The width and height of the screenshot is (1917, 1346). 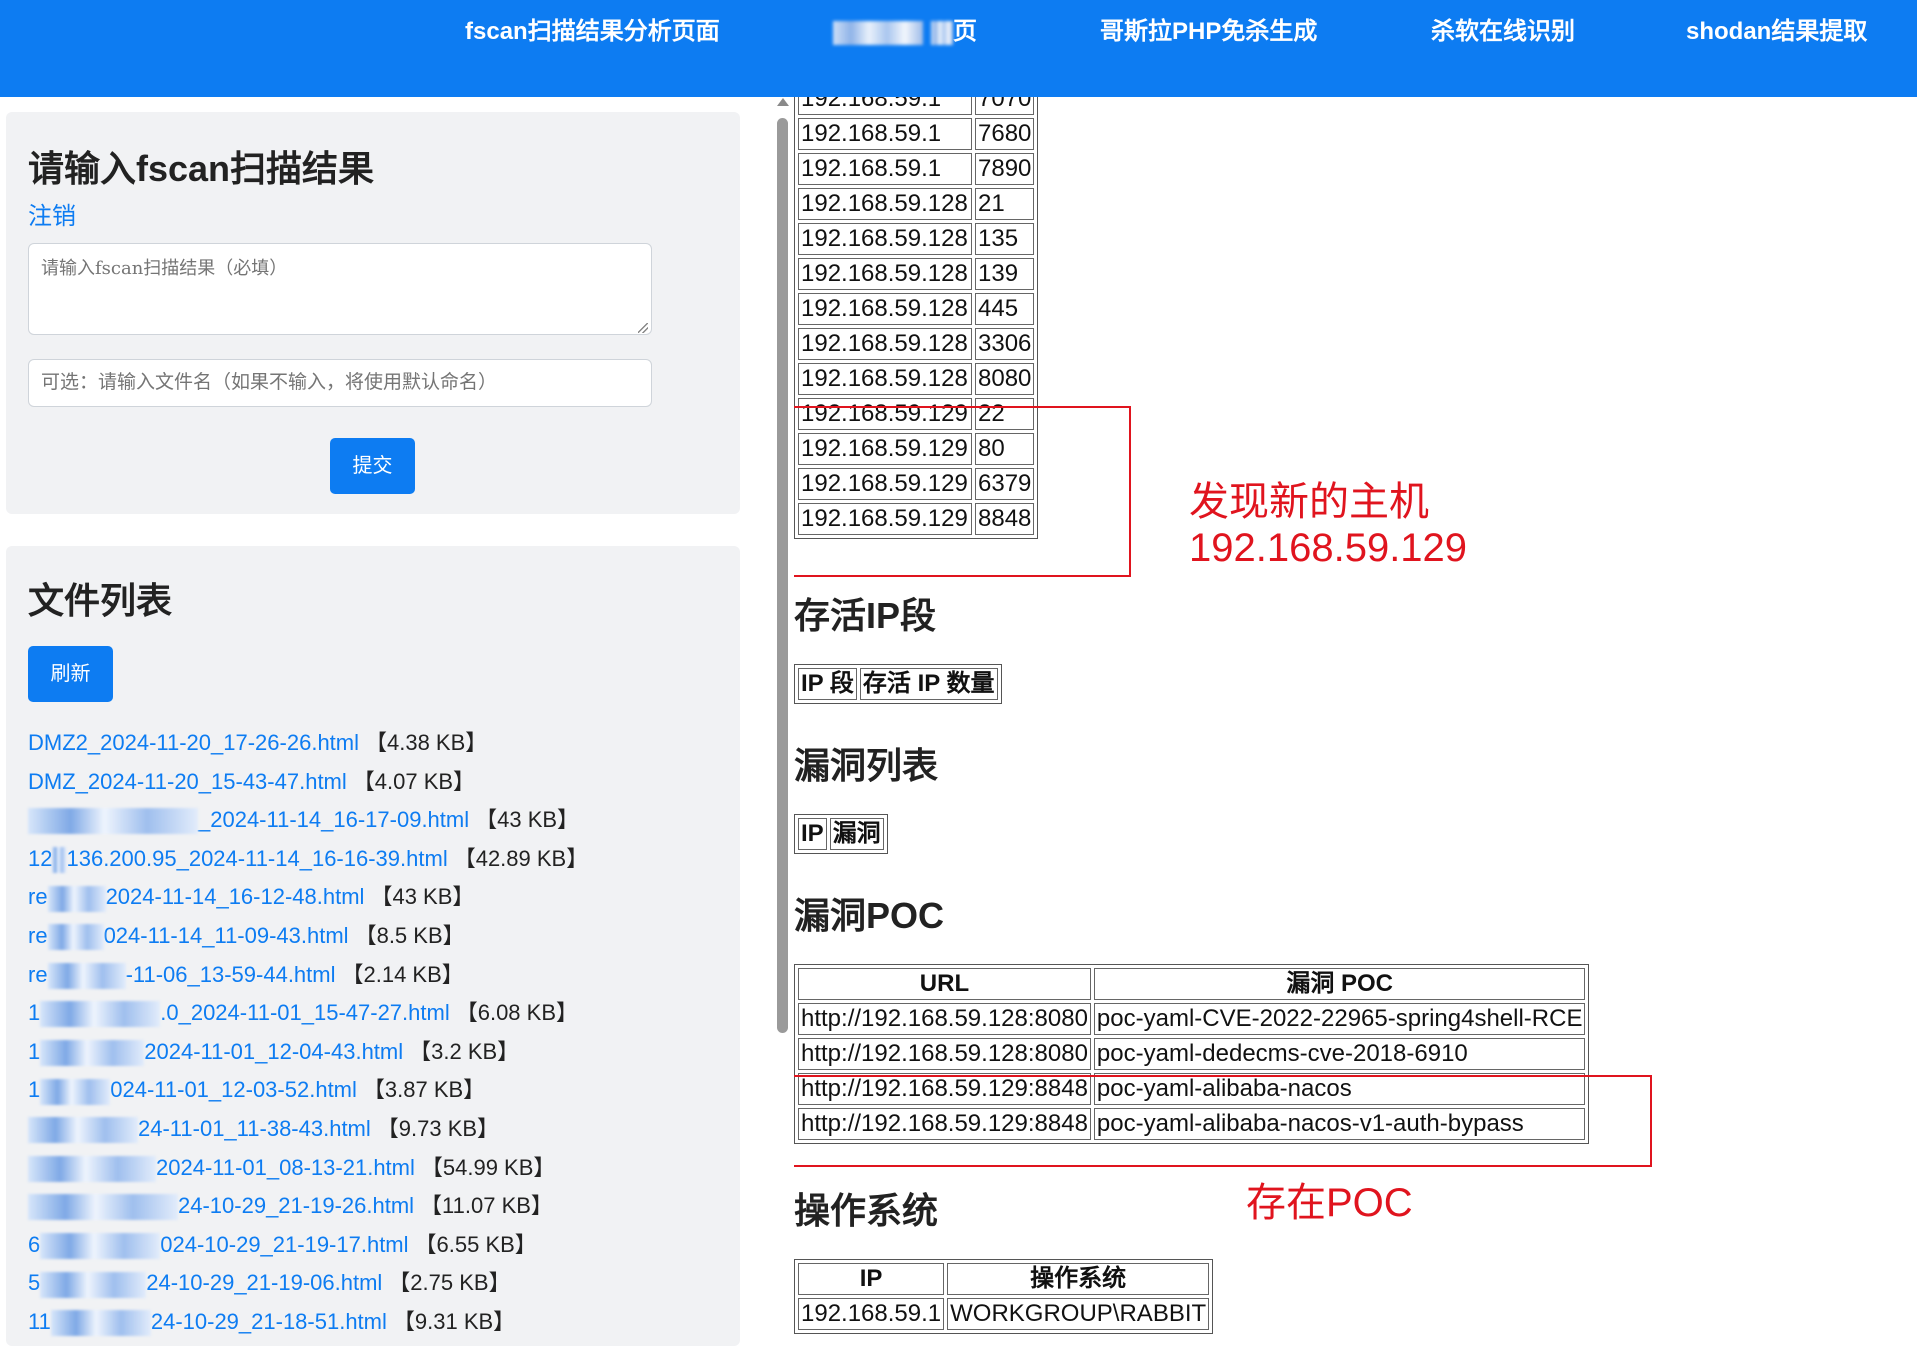 What do you see at coordinates (424, 1090) in the screenshot?
I see `file-size: 【3.87 KB】` at bounding box center [424, 1090].